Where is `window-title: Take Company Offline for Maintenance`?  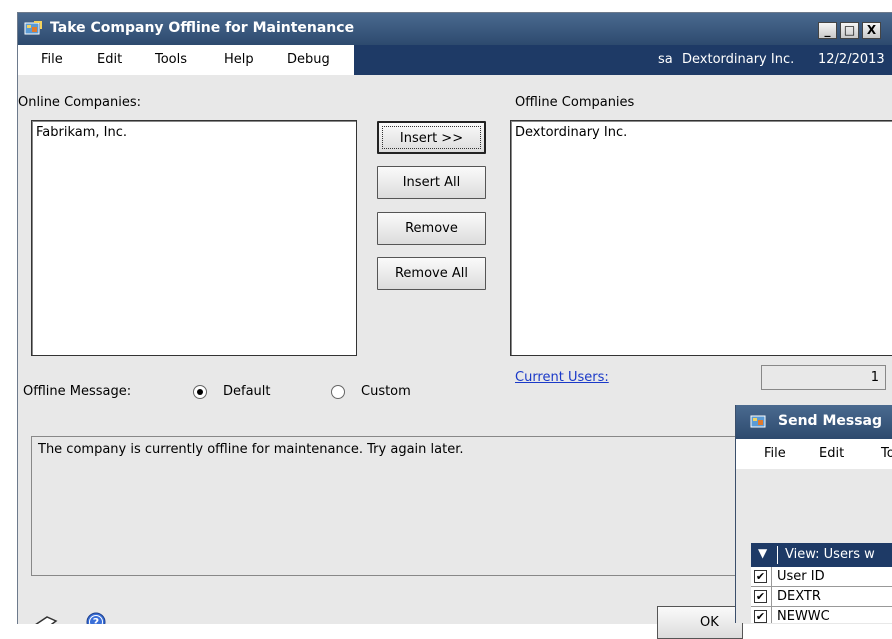 window-title: Take Company Offline for Maintenance is located at coordinates (202, 28).